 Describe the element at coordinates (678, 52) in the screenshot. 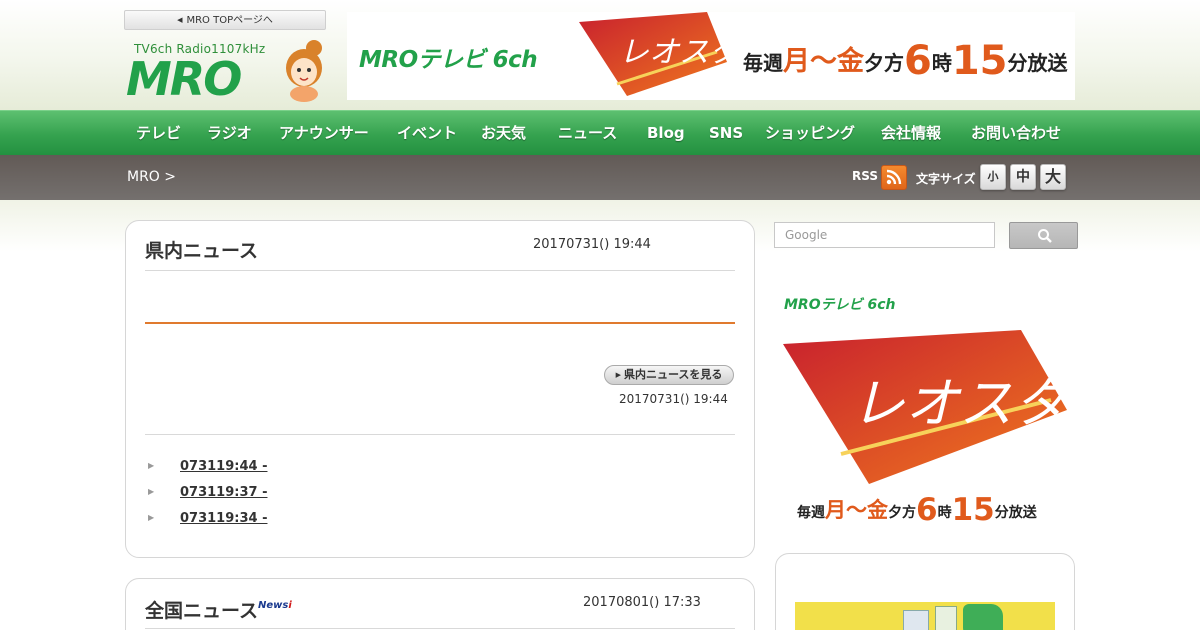

I see `program-title: レオスタ` at that location.